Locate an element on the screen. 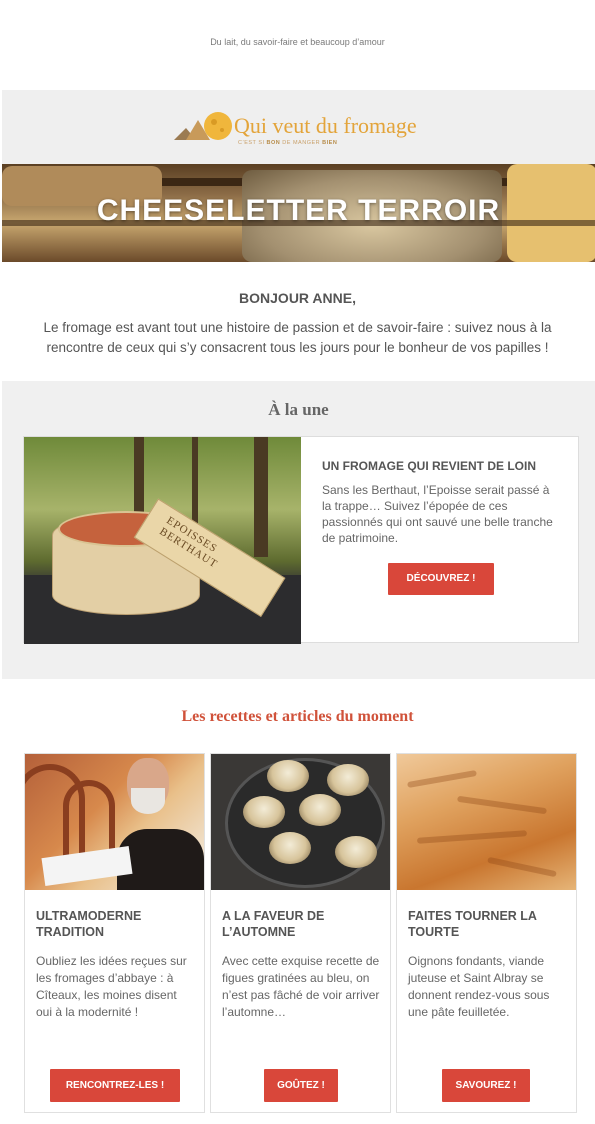 The height and width of the screenshot is (1124, 595). logo-tagline: C’EST SI BON DE MANGER BIEN is located at coordinates (288, 143).